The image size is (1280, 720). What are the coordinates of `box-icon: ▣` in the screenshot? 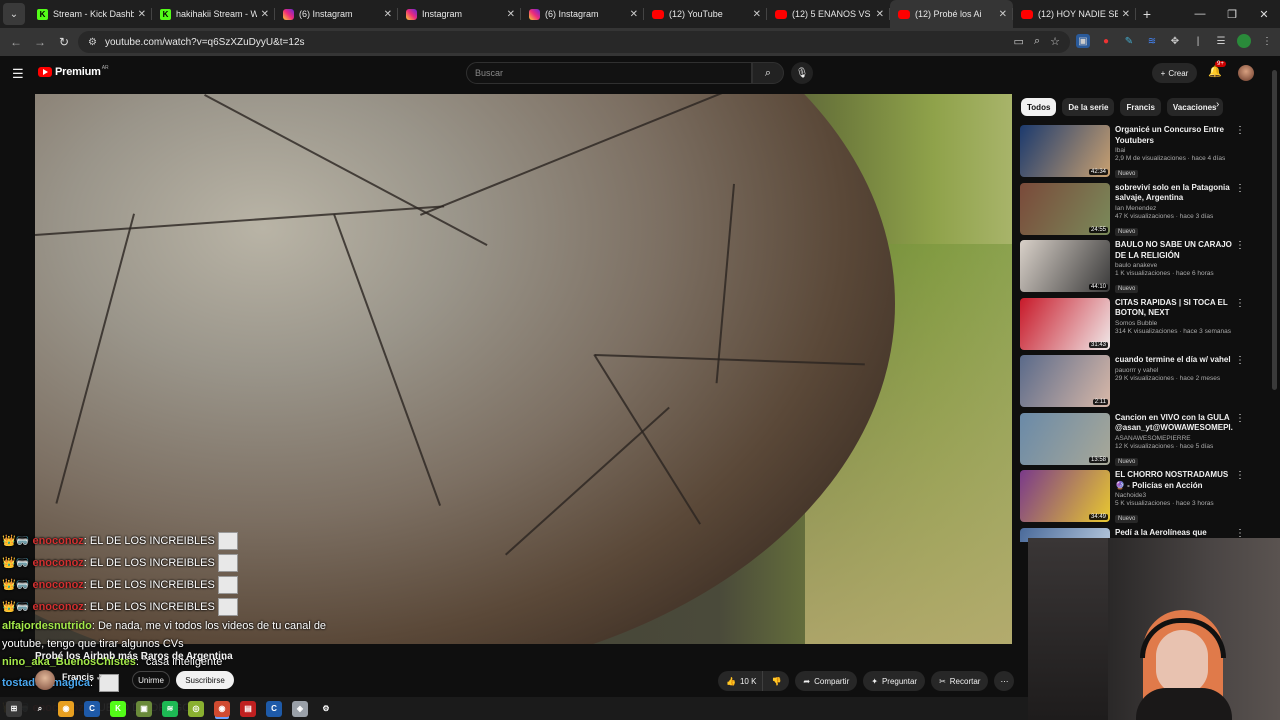 It's located at (144, 708).